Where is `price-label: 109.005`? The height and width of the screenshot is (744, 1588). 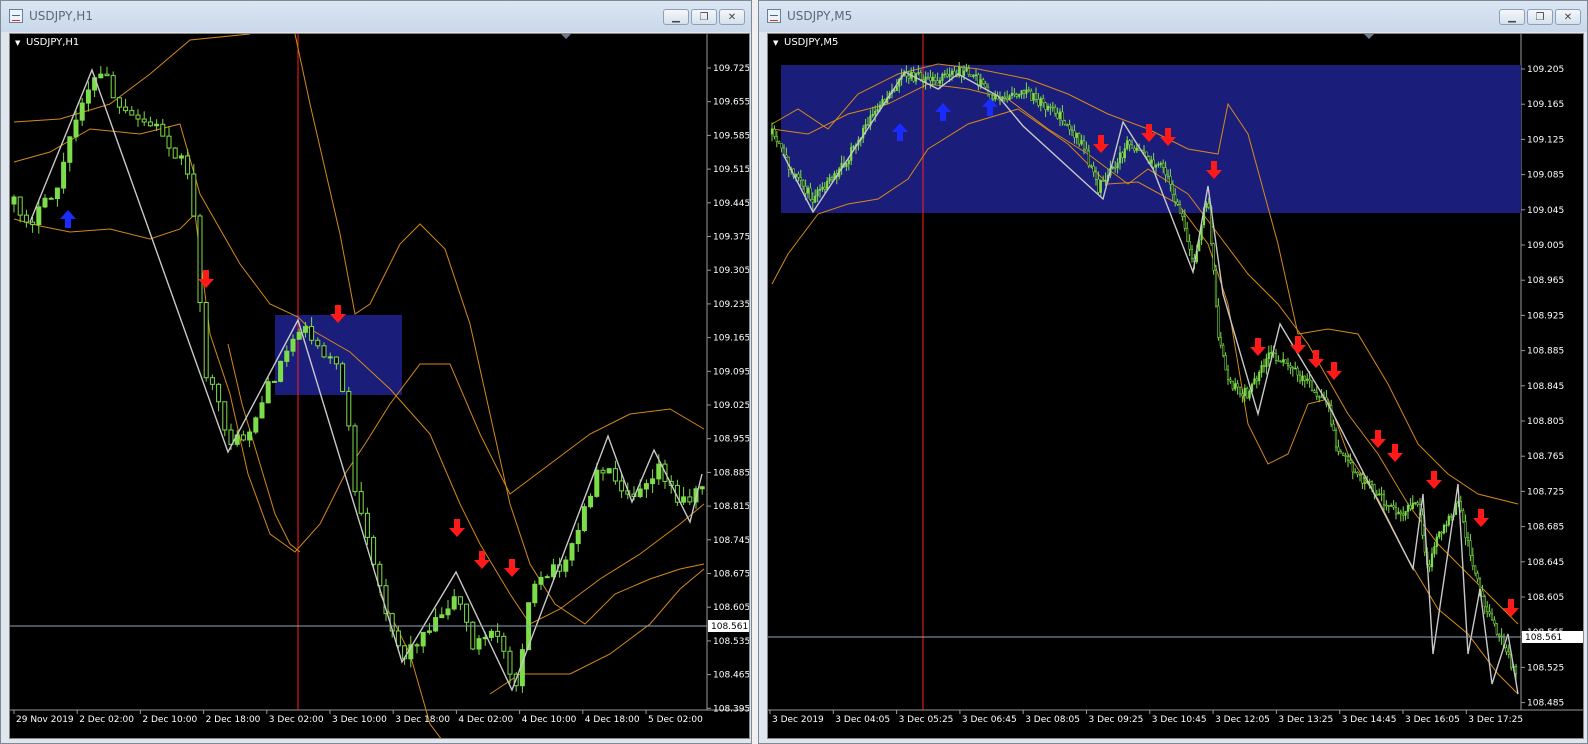 price-label: 109.005 is located at coordinates (1545, 246).